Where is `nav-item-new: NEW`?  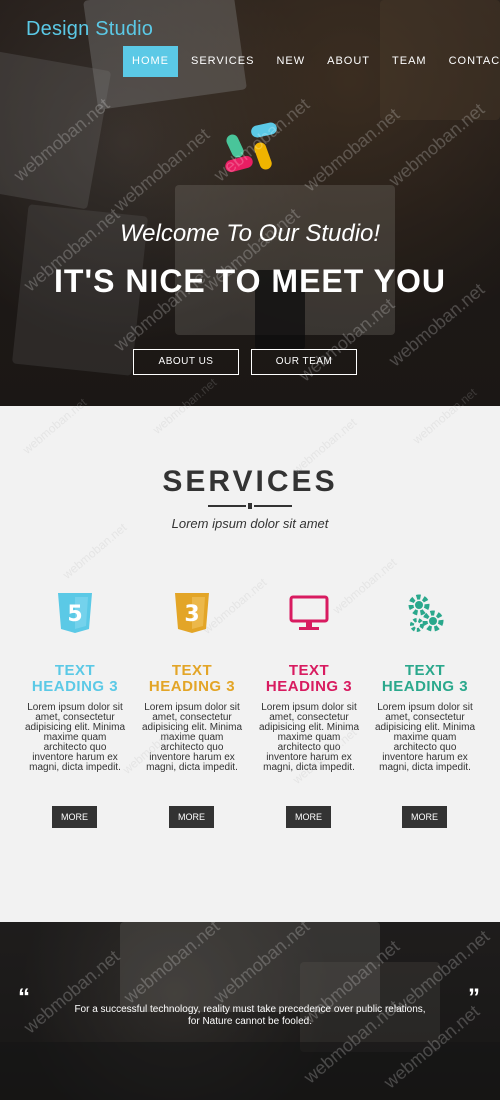 nav-item-new: NEW is located at coordinates (290, 61).